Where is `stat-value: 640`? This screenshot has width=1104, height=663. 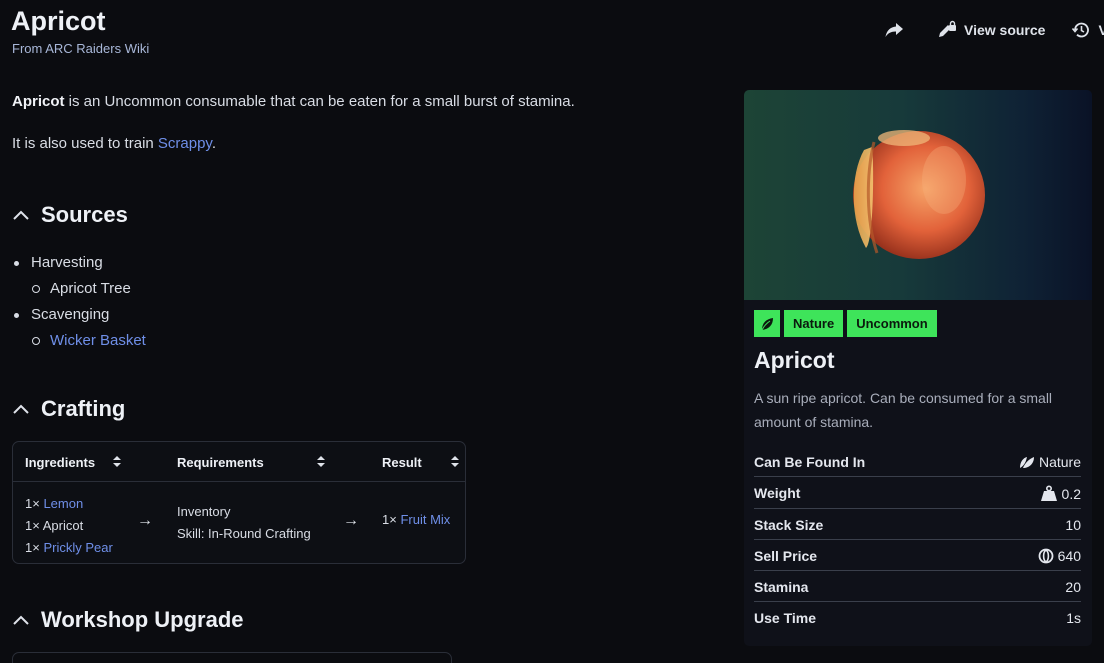 stat-value: 640 is located at coordinates (1059, 556).